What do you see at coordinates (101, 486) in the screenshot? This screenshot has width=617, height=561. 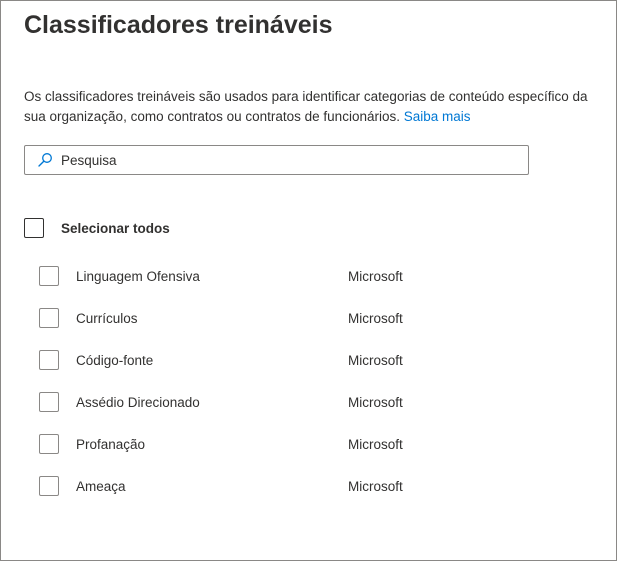 I see `classifier-name: Ameaça` at bounding box center [101, 486].